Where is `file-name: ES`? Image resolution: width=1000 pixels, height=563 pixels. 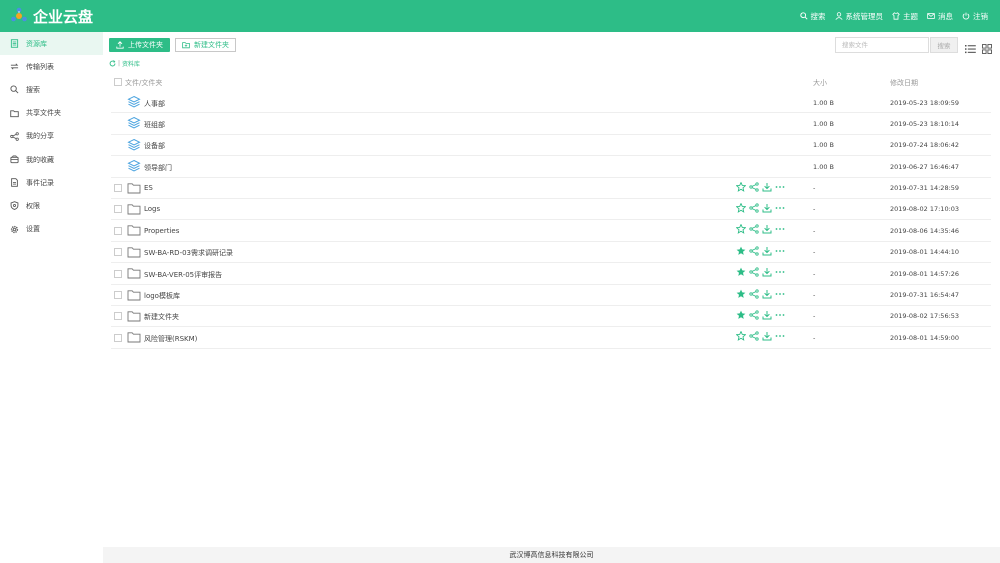 file-name: ES is located at coordinates (148, 188).